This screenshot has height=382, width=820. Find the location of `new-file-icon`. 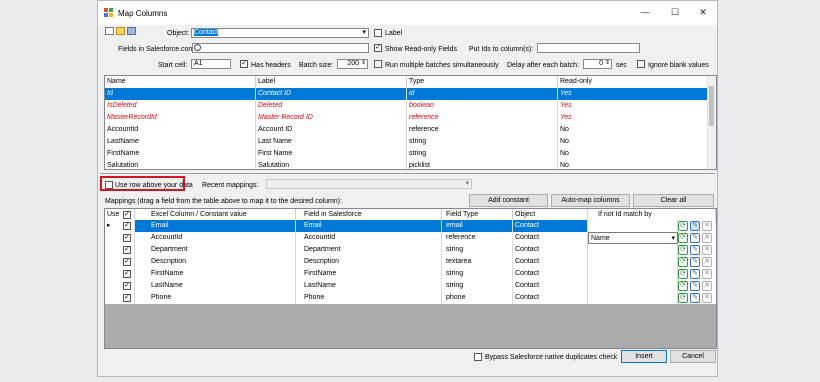

new-file-icon is located at coordinates (109, 31).